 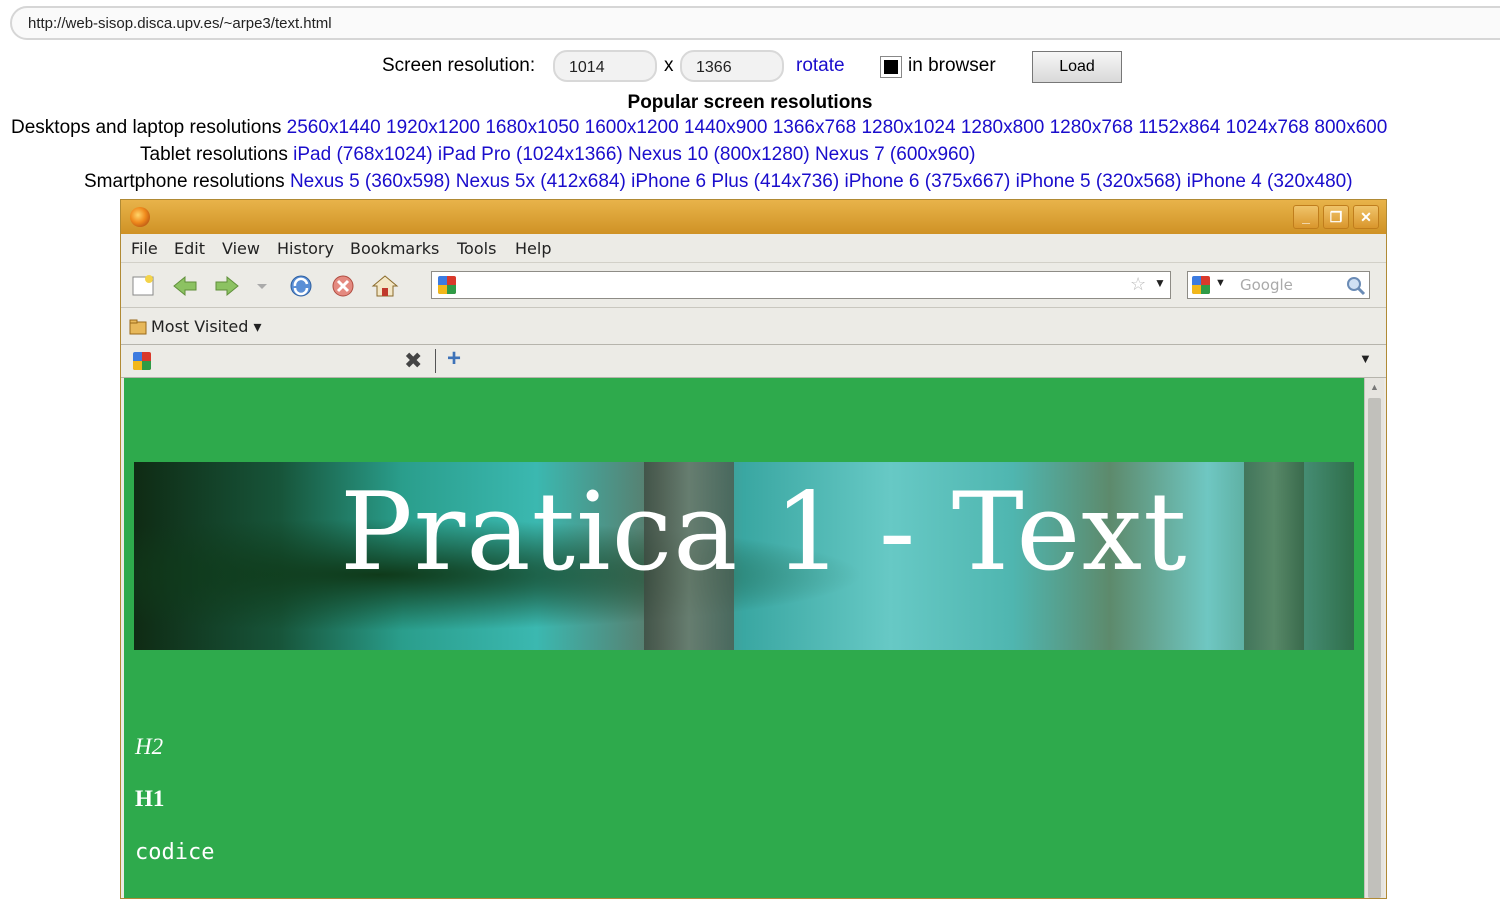 I want to click on width-input: 1014, so click(x=605, y=66).